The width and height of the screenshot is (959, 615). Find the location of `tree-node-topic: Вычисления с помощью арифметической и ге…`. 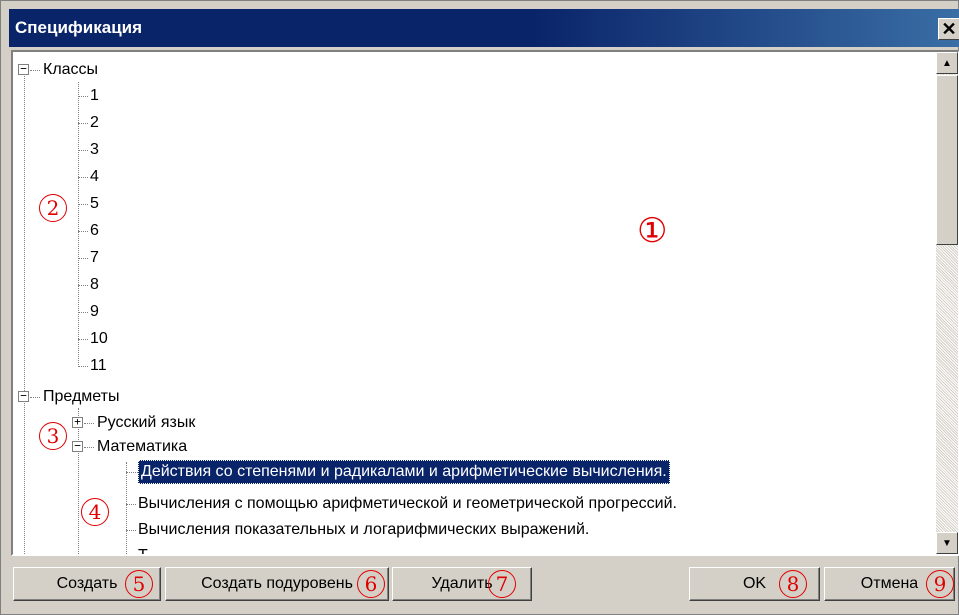

tree-node-topic: Вычисления с помощью арифметической и ге… is located at coordinates (407, 504).